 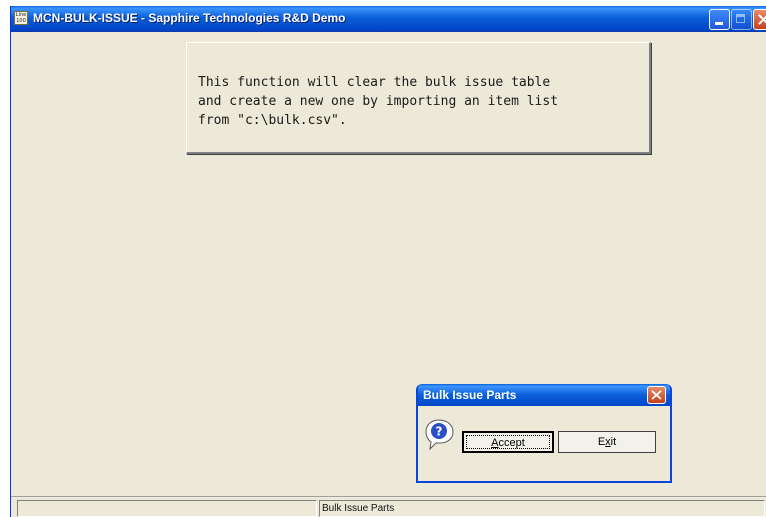 What do you see at coordinates (741, 19) in the screenshot?
I see `maximize-button` at bounding box center [741, 19].